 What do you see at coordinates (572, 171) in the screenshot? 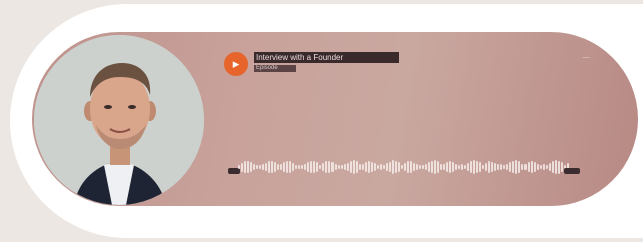
I see `waveform-end-handle` at bounding box center [572, 171].